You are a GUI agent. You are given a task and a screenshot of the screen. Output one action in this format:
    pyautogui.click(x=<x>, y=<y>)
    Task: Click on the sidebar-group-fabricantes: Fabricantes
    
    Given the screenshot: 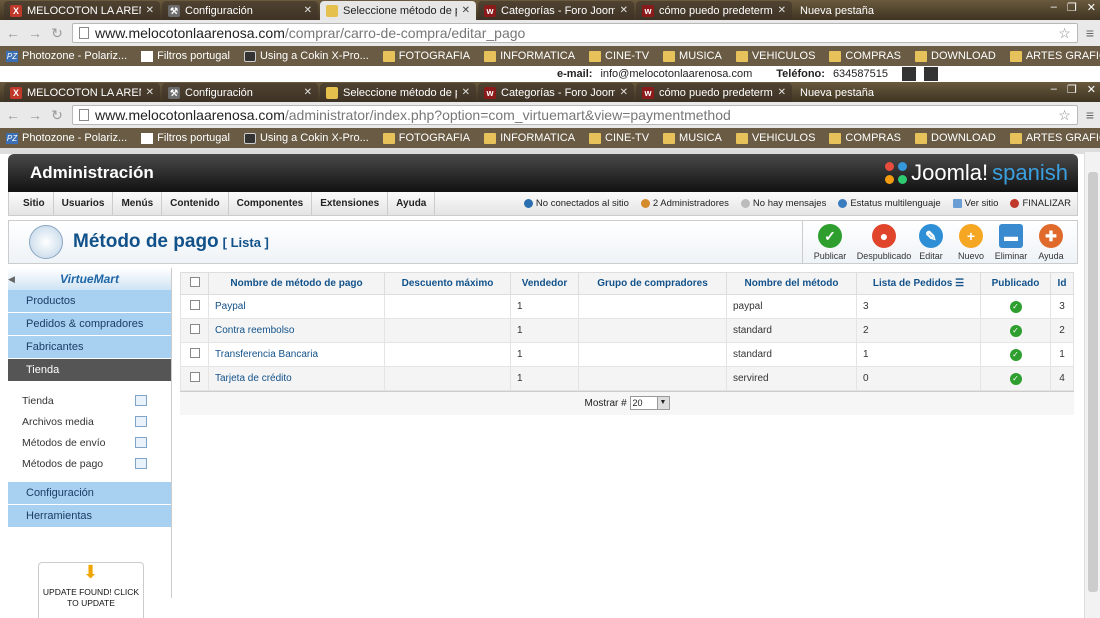 What is the action you would take?
    pyautogui.click(x=89, y=347)
    